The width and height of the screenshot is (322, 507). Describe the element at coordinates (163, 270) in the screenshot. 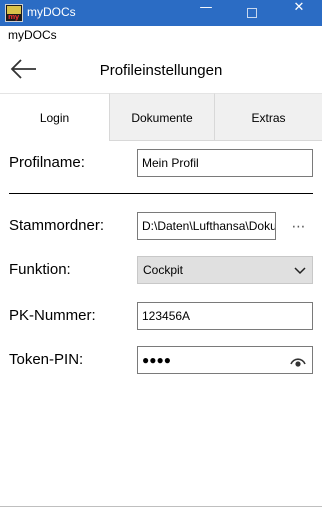

I see `function-select-value: Cockpit` at that location.